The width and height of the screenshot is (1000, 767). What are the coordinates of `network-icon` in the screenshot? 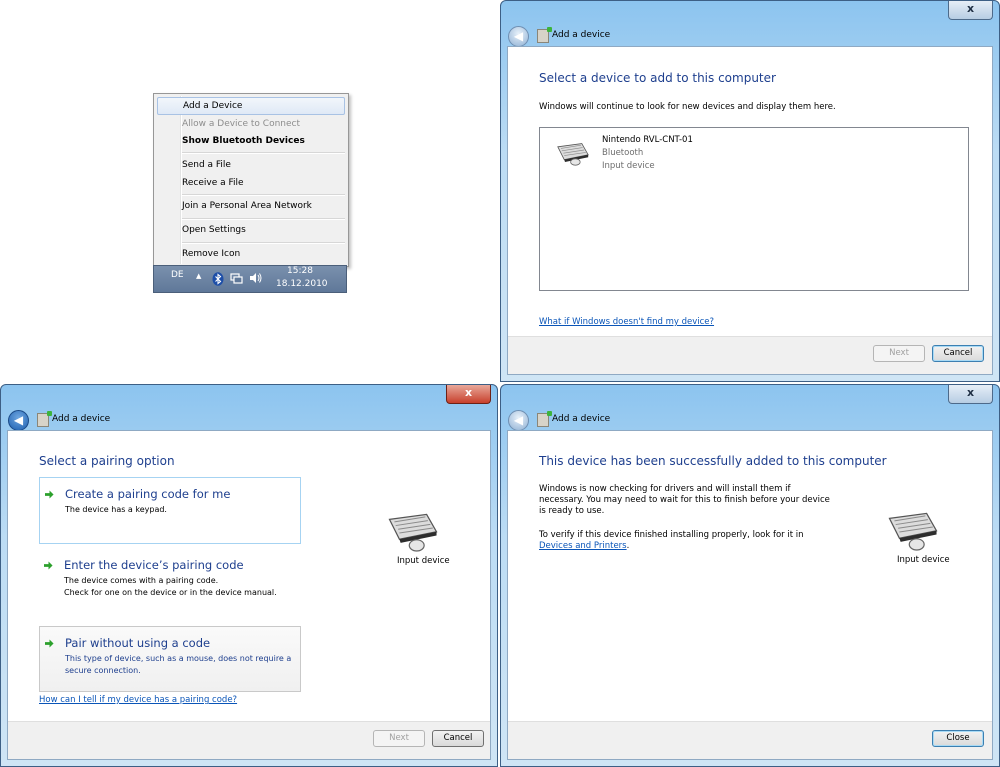 It's located at (236, 280).